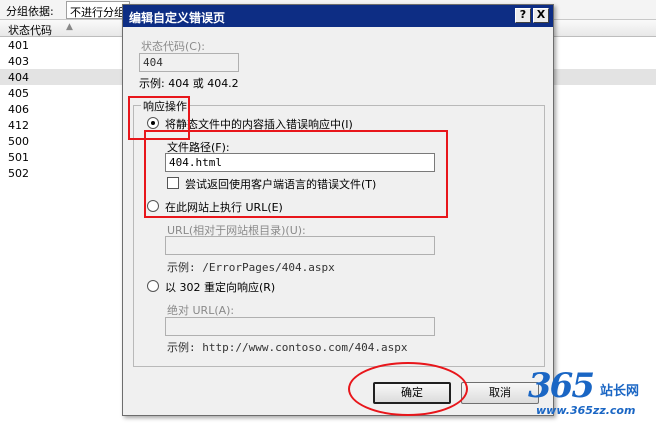  What do you see at coordinates (523, 15) in the screenshot?
I see `help-button: ?` at bounding box center [523, 15].